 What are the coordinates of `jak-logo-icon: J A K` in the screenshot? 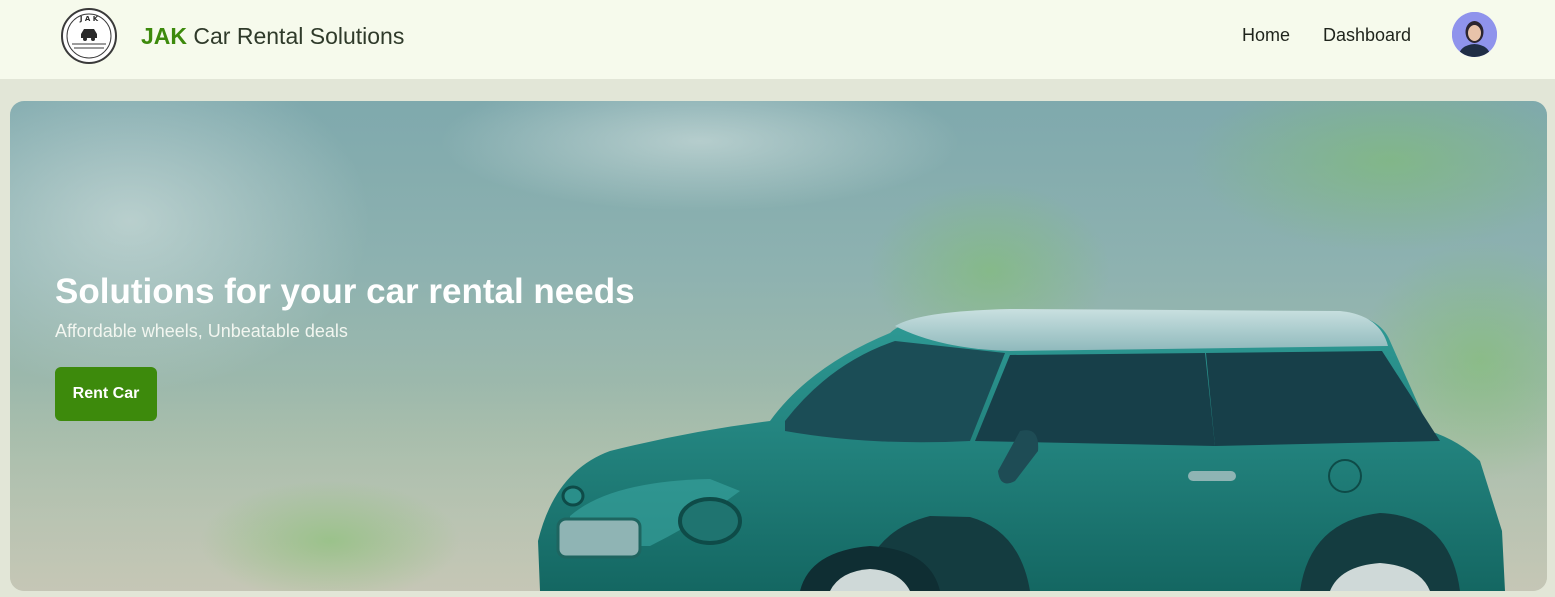 It's located at (89, 36).